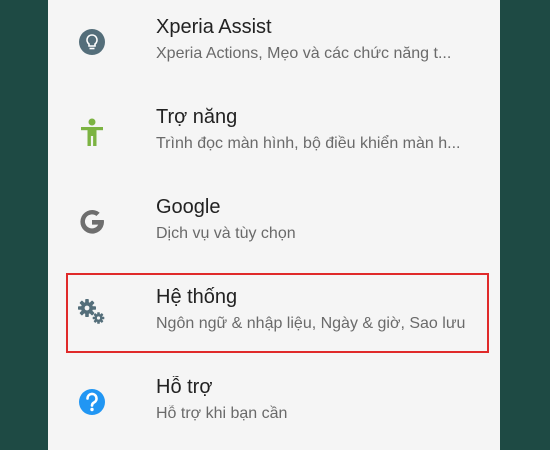 The width and height of the screenshot is (550, 450). Describe the element at coordinates (184, 387) in the screenshot. I see `item-title: Hỗ trợ` at that location.